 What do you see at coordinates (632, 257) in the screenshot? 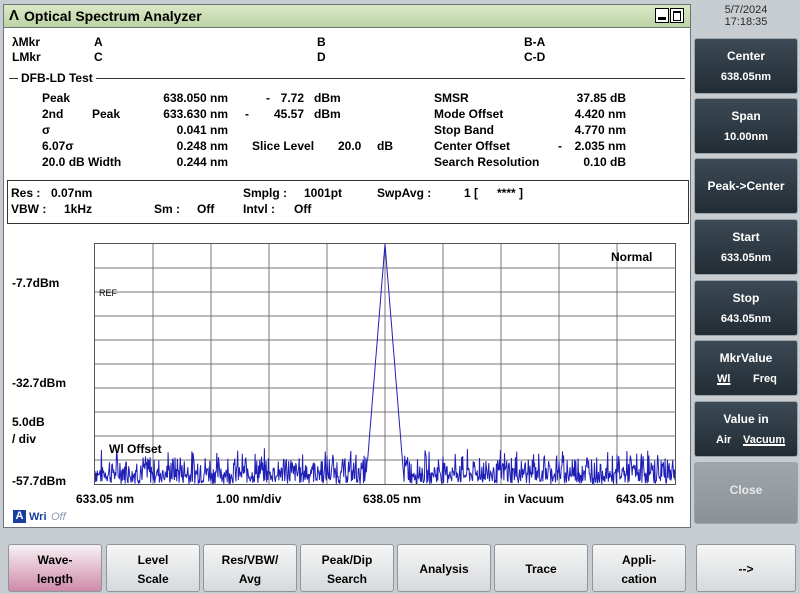
I see `trace-mode-label: Normal` at bounding box center [632, 257].